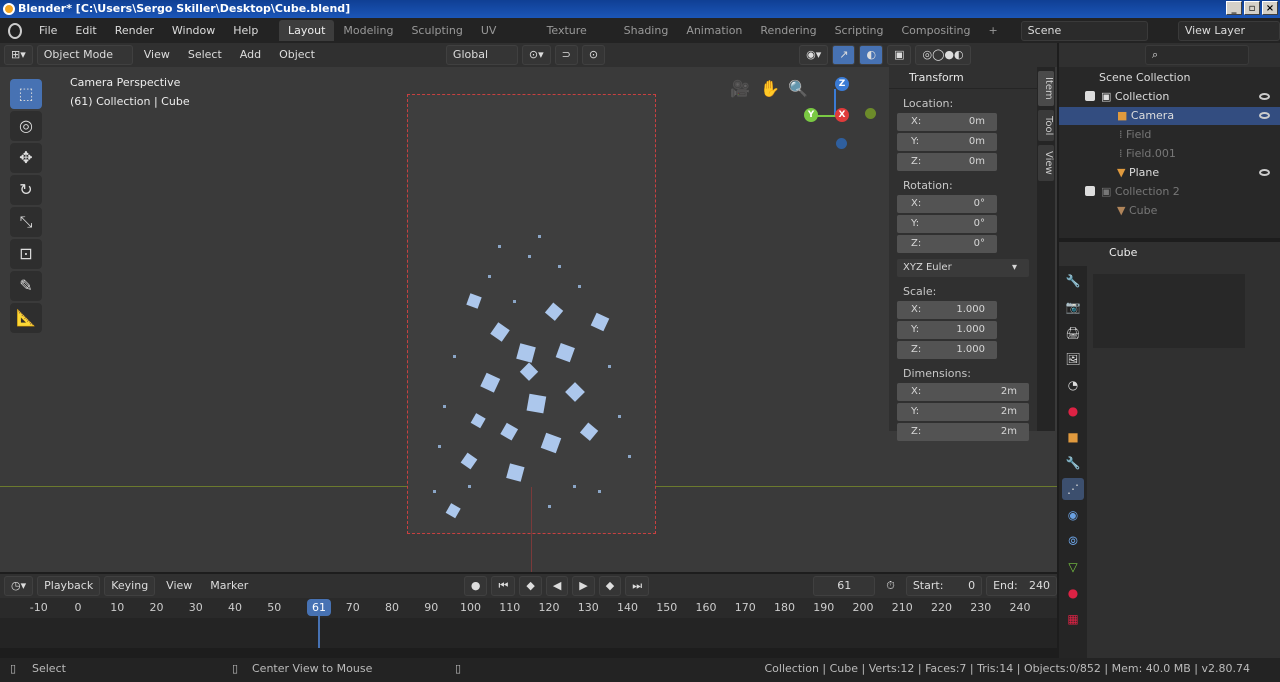 The image size is (1280, 682). Describe the element at coordinates (1046, 125) in the screenshot. I see `tab-tool: Tool` at that location.